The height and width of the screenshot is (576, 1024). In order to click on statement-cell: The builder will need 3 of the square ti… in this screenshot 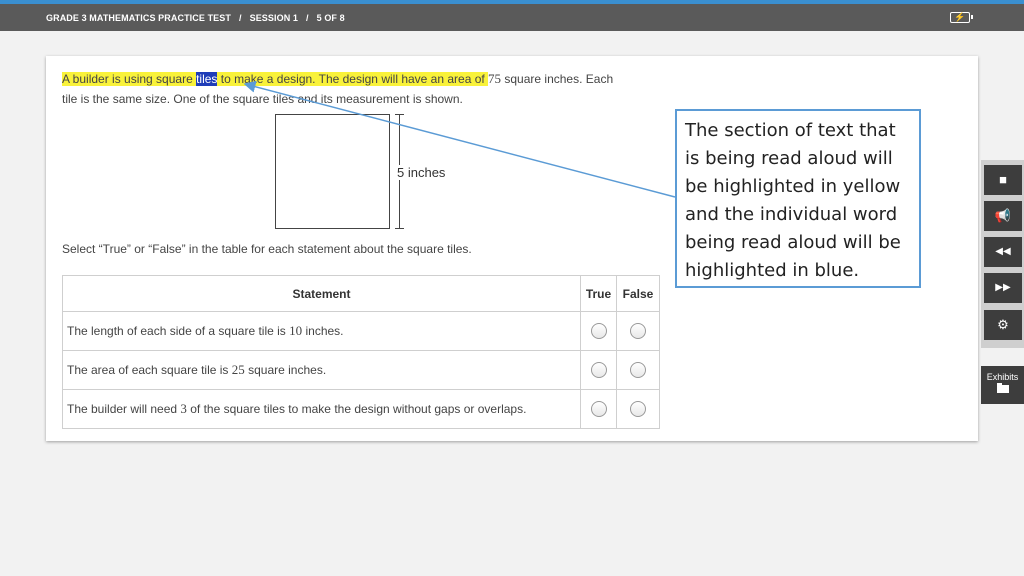, I will do `click(321, 409)`.